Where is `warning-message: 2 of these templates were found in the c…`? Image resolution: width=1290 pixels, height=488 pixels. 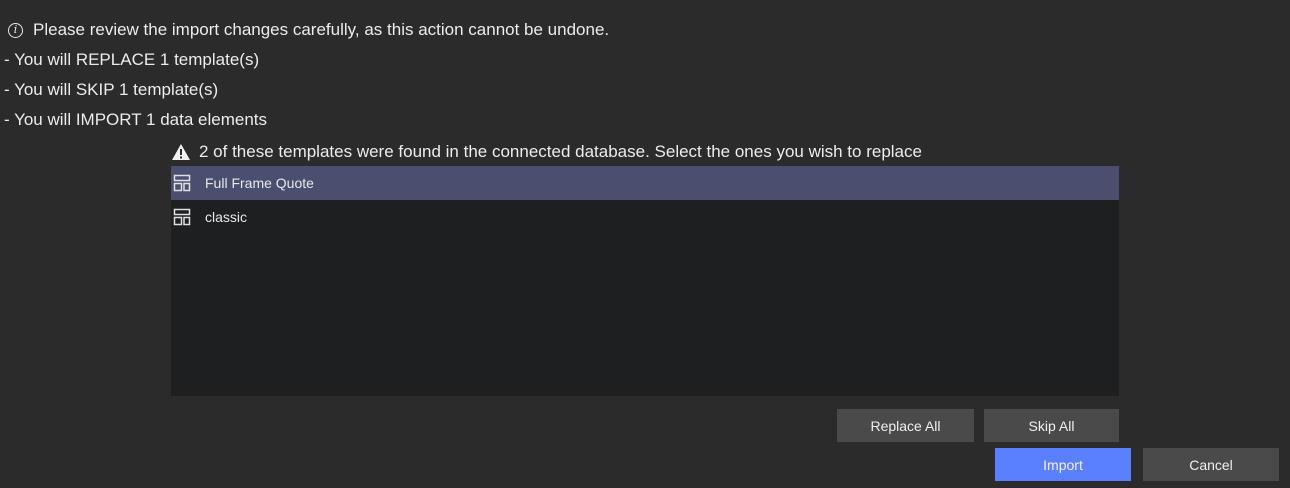 warning-message: 2 of these templates were found in the c… is located at coordinates (546, 152).